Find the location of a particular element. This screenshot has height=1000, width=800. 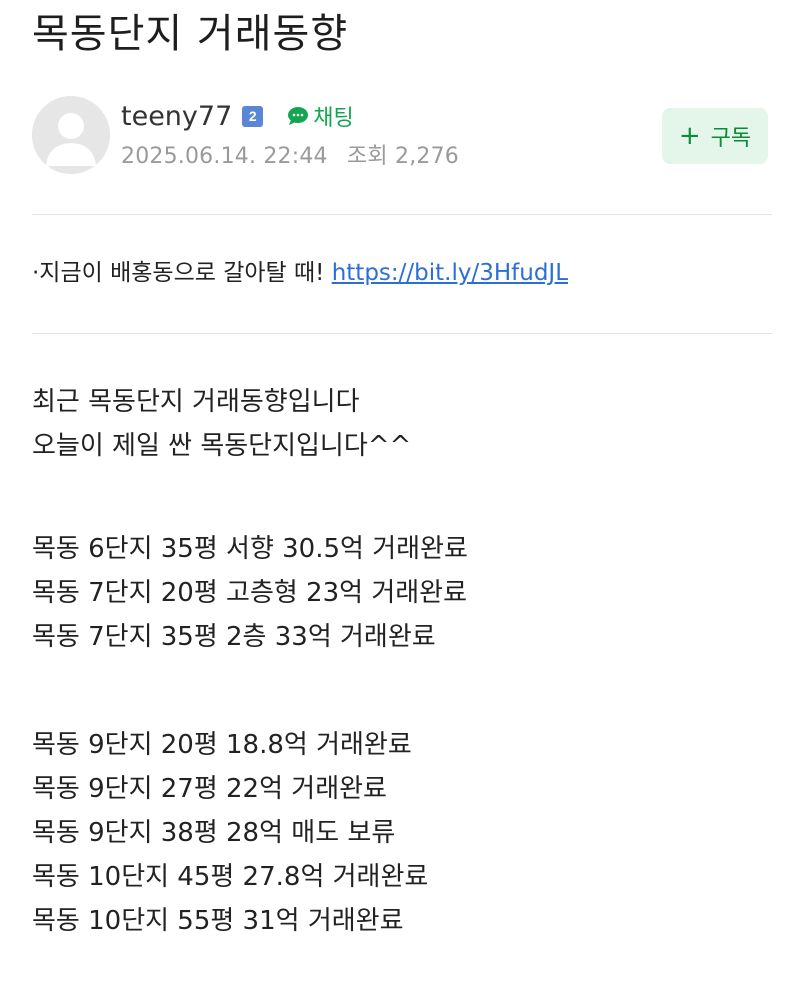

transaction-line: 목동 10단지 55평 31억 거래완료 is located at coordinates (218, 921).